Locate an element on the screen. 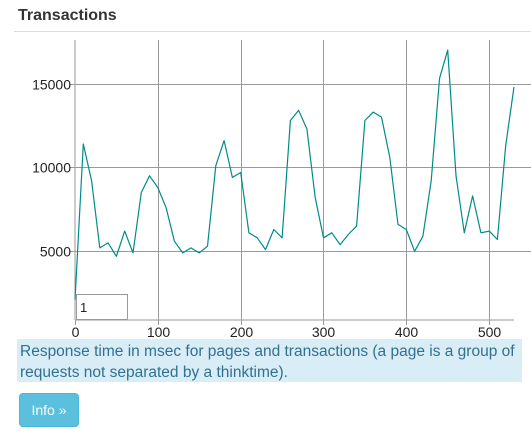 The image size is (531, 447). y-tick-label: 10000 is located at coordinates (51, 168).